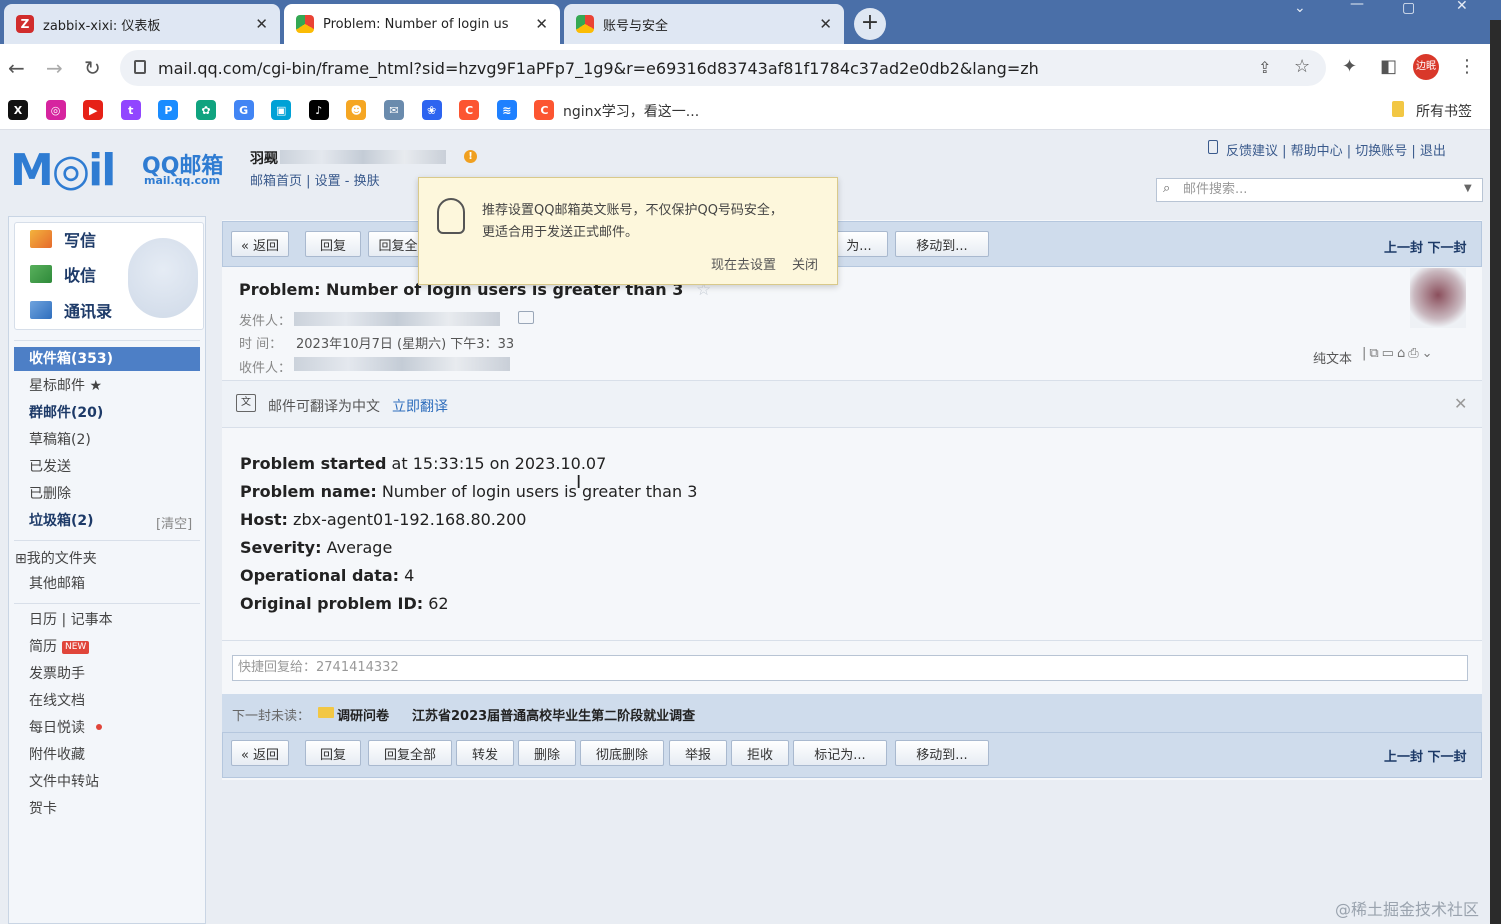  I want to click on permanent-delete-button: 彻底删除, so click(622, 753).